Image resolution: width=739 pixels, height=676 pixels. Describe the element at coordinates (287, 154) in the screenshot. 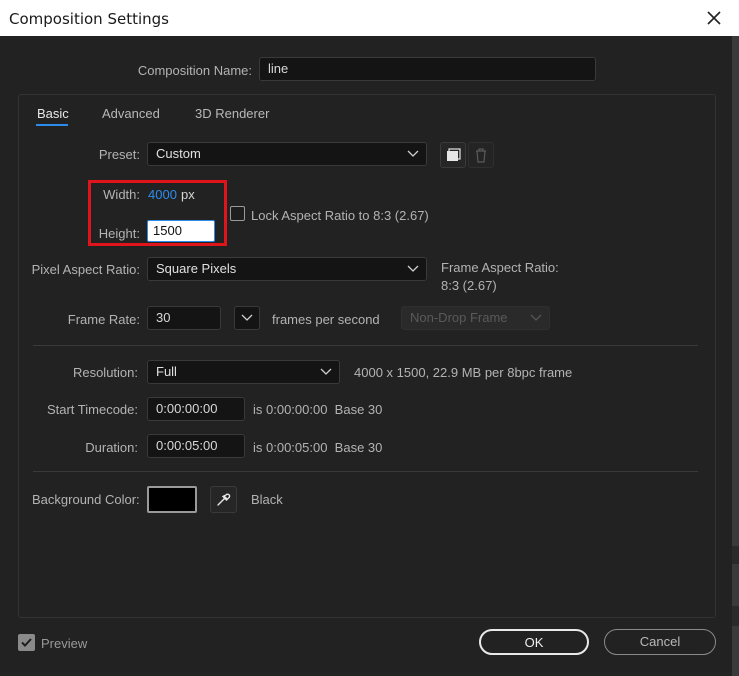

I see `preset-dropdown: Custom` at that location.